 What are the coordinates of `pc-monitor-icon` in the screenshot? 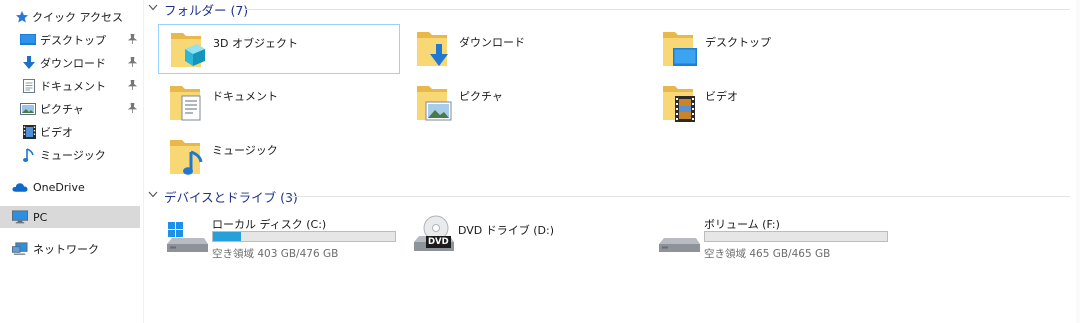 It's located at (20, 217).